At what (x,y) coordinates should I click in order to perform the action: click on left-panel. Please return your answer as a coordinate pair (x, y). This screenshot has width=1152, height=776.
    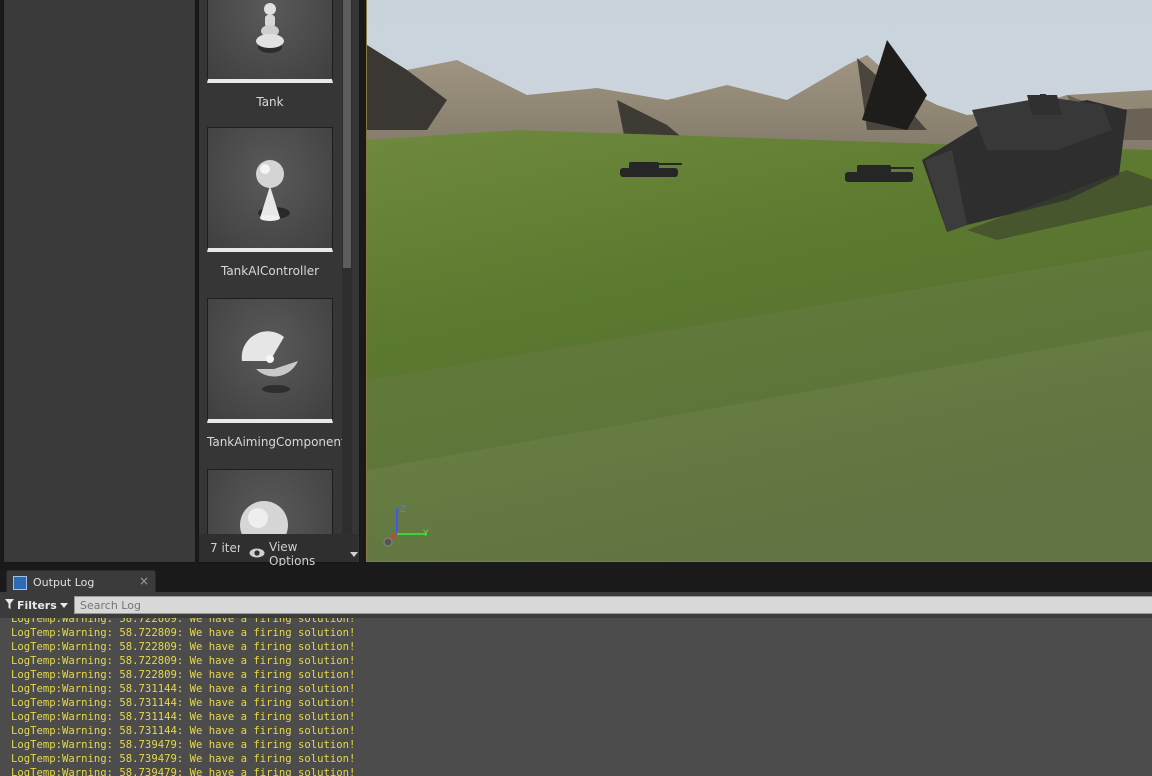
    Looking at the image, I should click on (99, 281).